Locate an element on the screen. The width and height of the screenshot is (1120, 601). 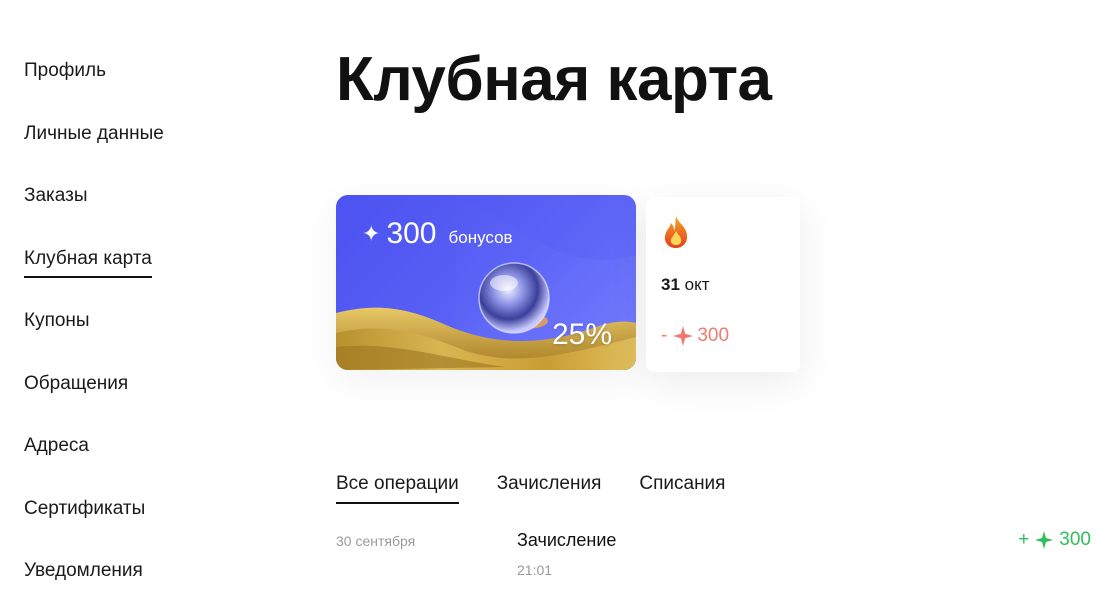
operation-date: 30 сентября is located at coordinates (376, 541).